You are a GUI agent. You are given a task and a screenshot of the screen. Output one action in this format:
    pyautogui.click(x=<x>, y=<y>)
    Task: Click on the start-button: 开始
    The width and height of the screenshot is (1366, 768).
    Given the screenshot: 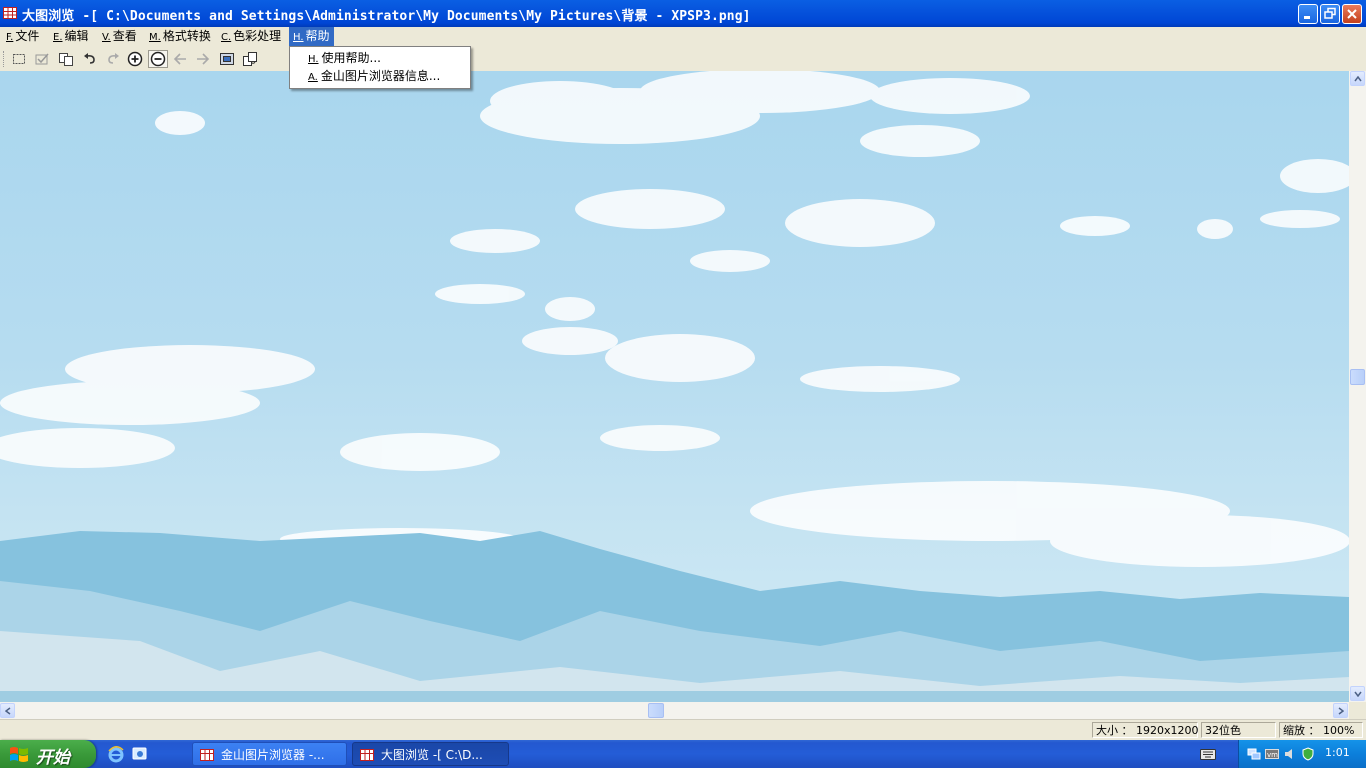 What is the action you would take?
    pyautogui.click(x=48, y=754)
    